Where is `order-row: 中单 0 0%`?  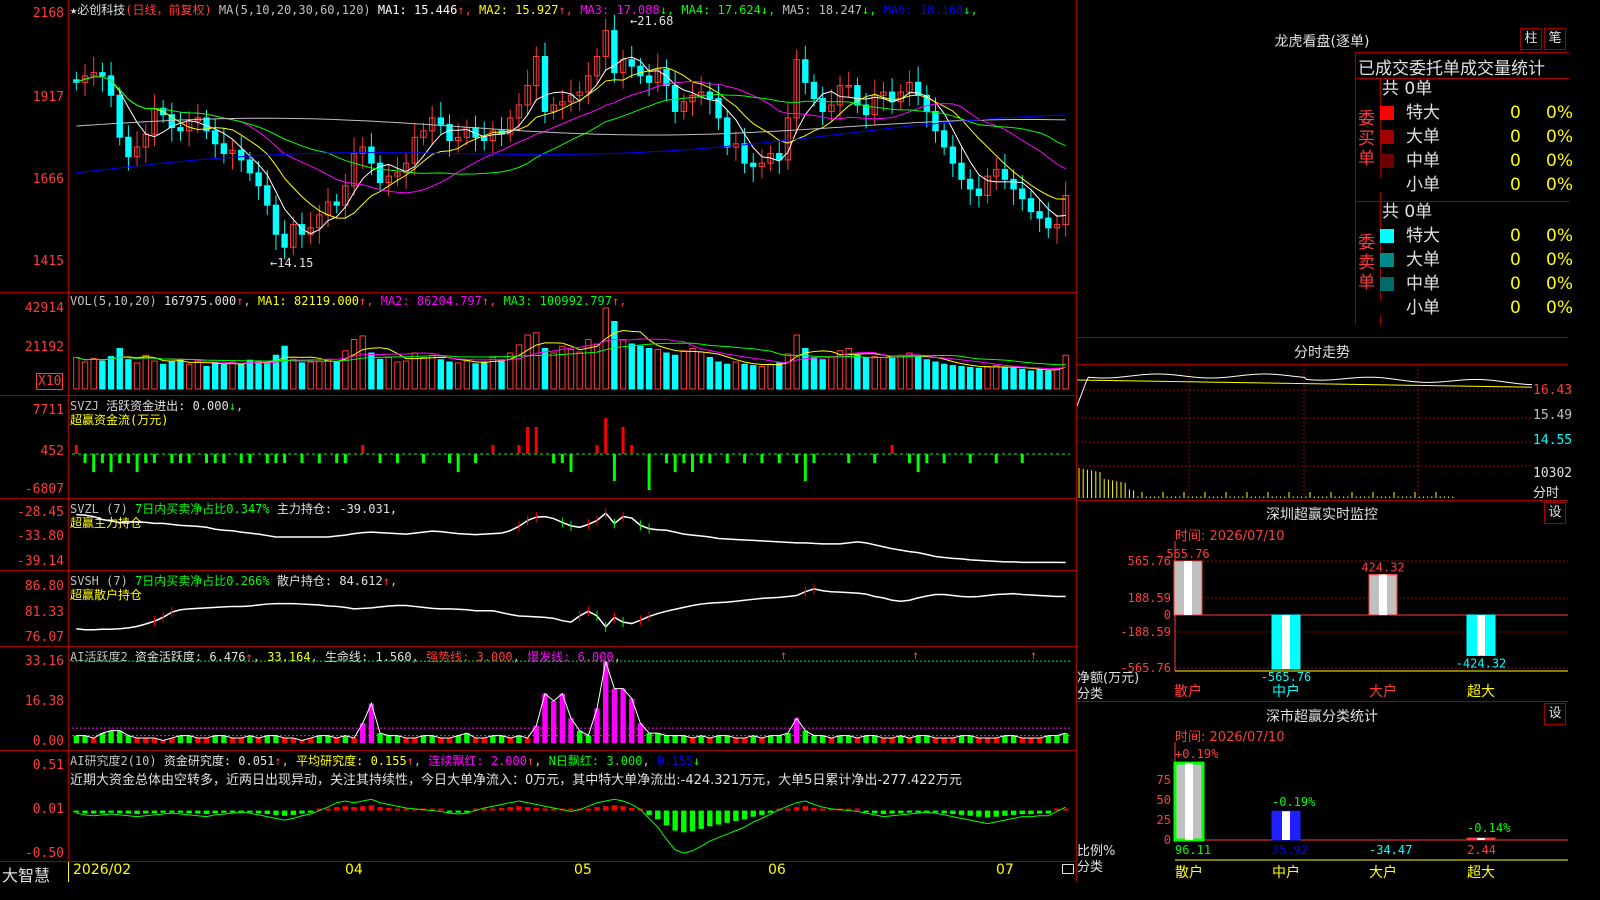 order-row: 中单 0 0% is located at coordinates (1476, 284).